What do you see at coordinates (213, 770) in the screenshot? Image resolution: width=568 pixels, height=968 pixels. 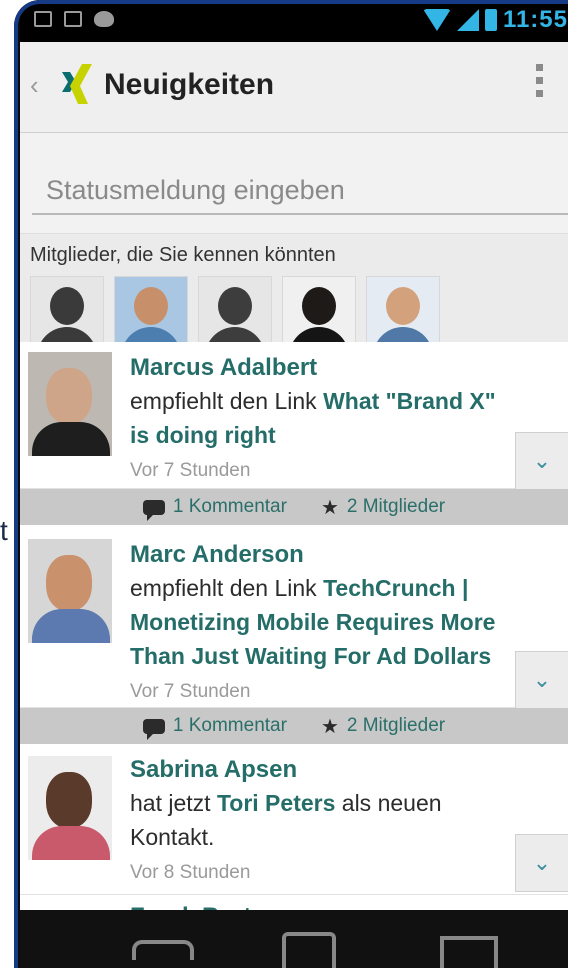 I see `author-name: Sabrina Apsen` at bounding box center [213, 770].